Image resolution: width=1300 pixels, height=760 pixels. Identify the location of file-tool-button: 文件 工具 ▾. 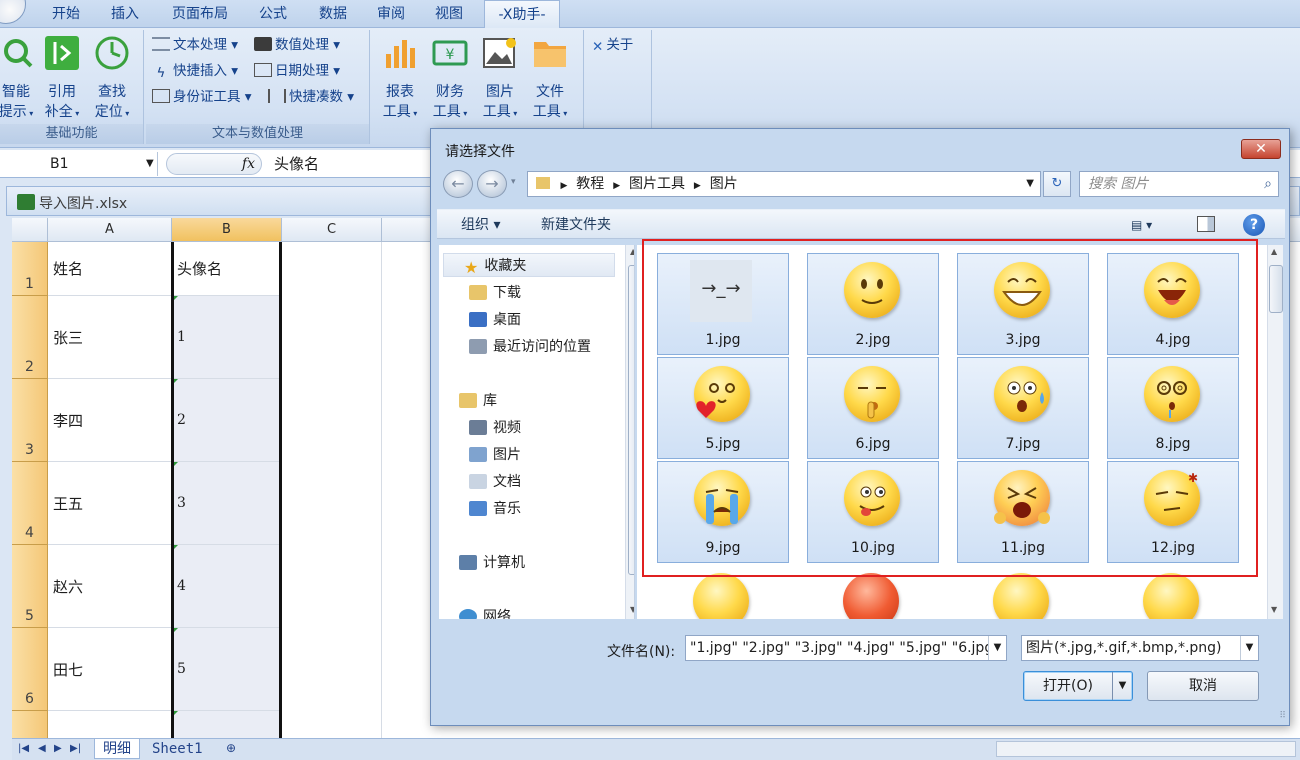
(550, 79).